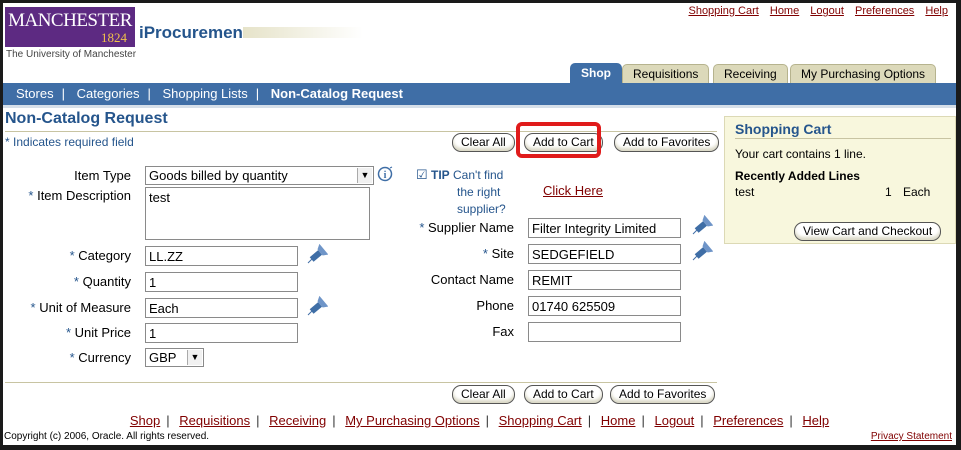 Image resolution: width=961 pixels, height=450 pixels. Describe the element at coordinates (483, 142) in the screenshot. I see `clear-all-button-top: Clear All` at that location.